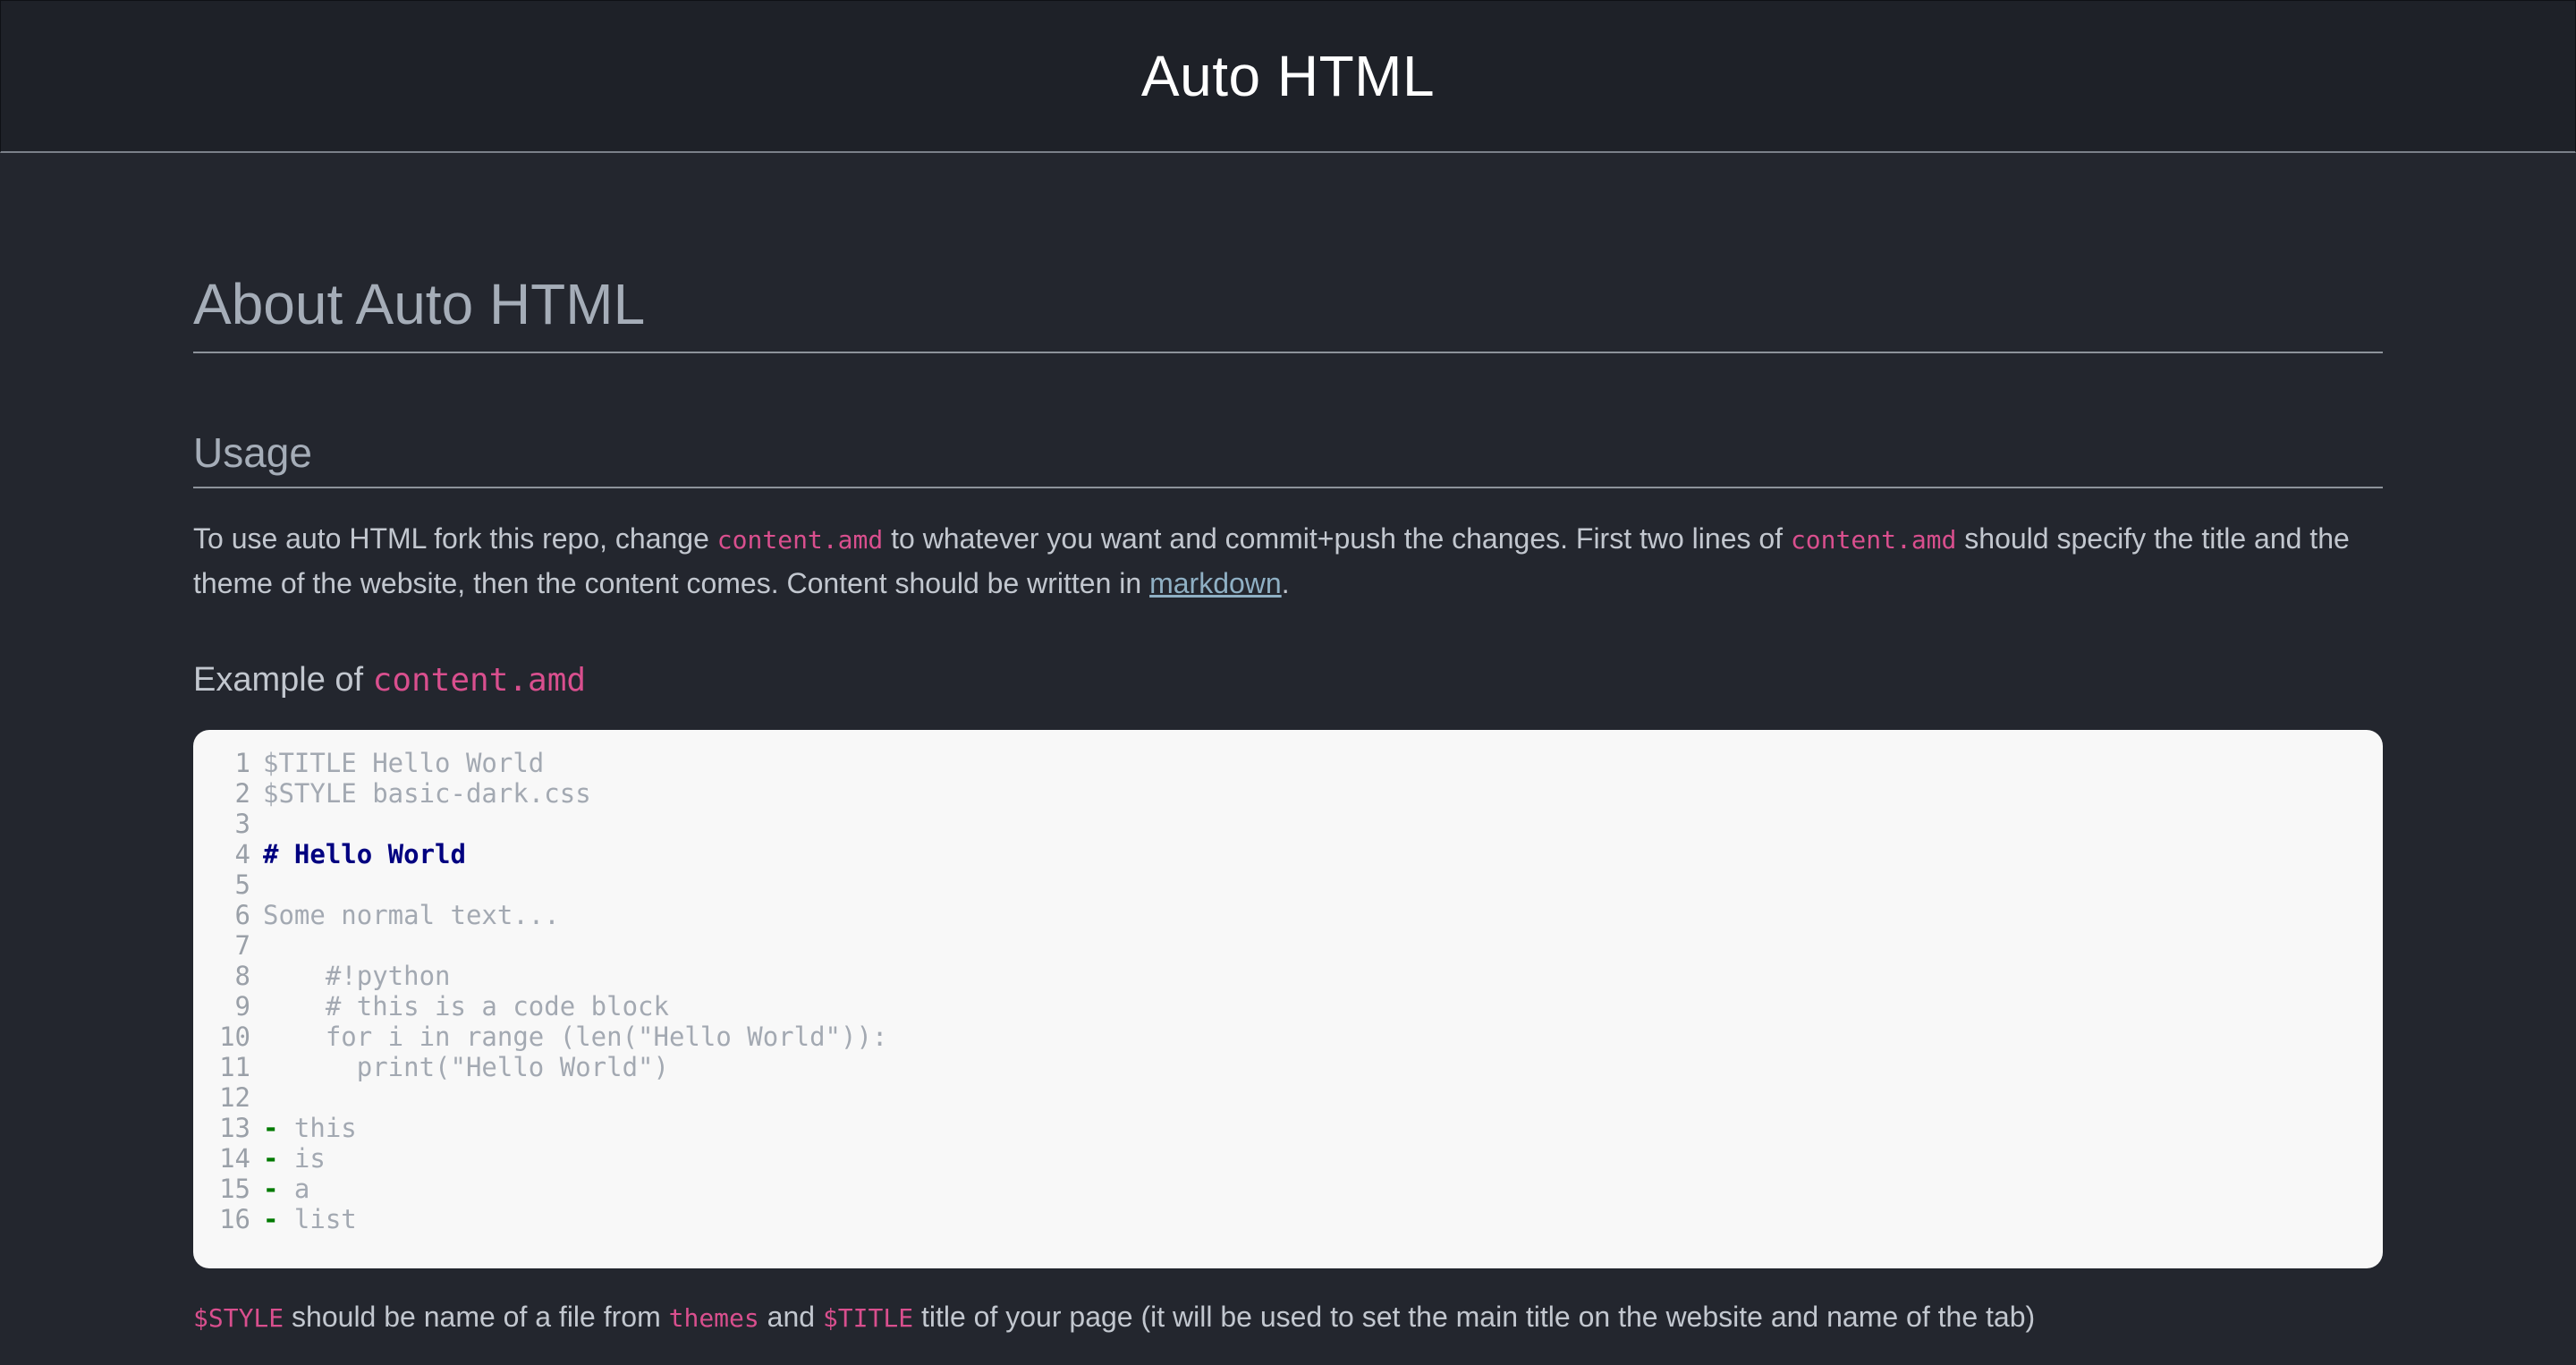 The height and width of the screenshot is (1365, 2576). Describe the element at coordinates (1288, 854) in the screenshot. I see `code-line: 4 # Hello World` at that location.